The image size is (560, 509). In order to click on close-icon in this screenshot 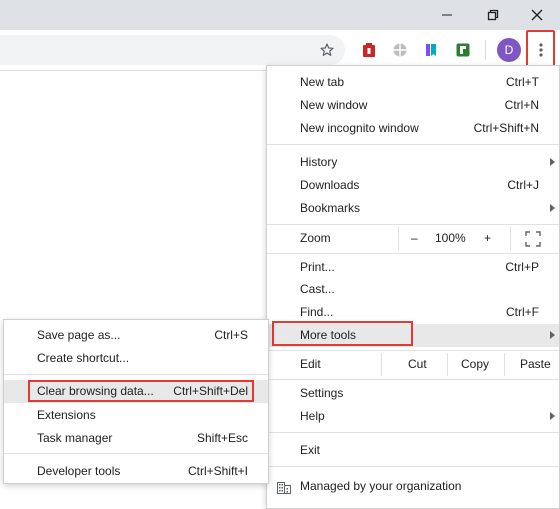, I will do `click(537, 15)`.